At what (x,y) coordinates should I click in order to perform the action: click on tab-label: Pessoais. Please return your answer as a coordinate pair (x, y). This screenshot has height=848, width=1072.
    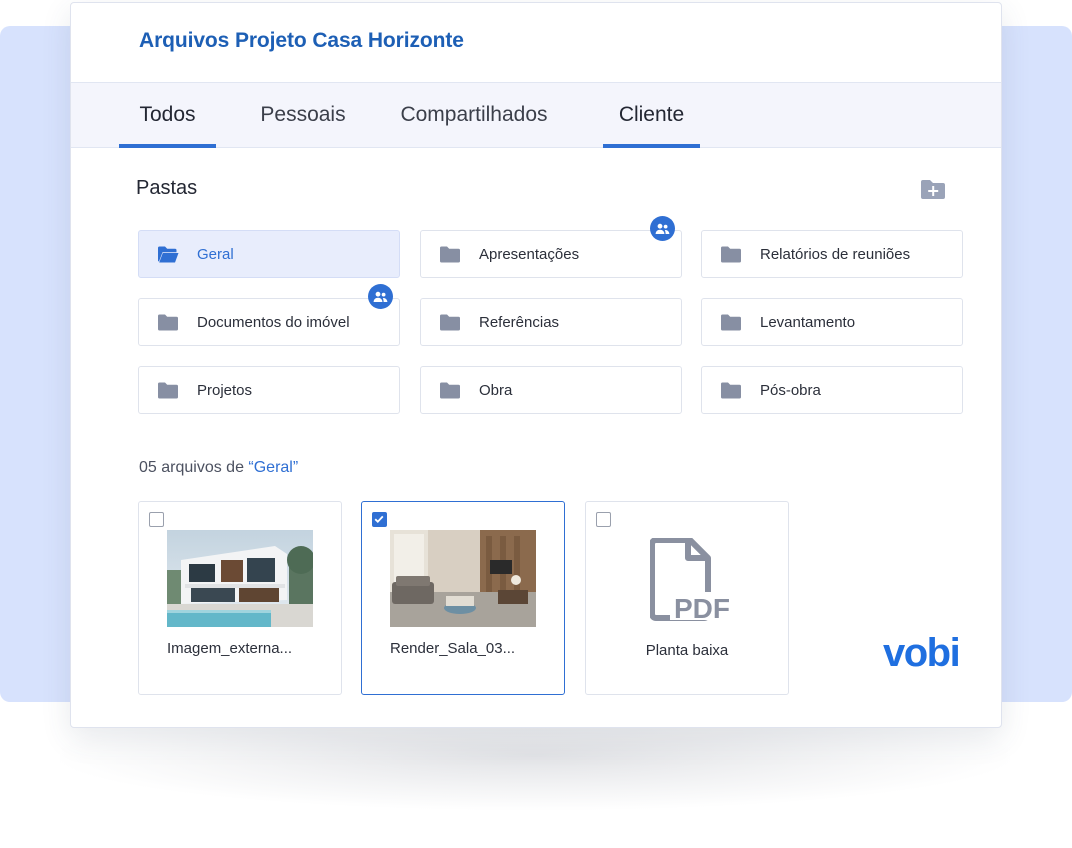
    Looking at the image, I should click on (303, 114).